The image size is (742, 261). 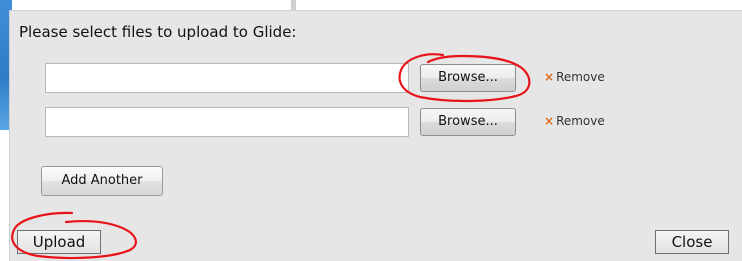 What do you see at coordinates (102, 181) in the screenshot?
I see `add-another-button: Add Another` at bounding box center [102, 181].